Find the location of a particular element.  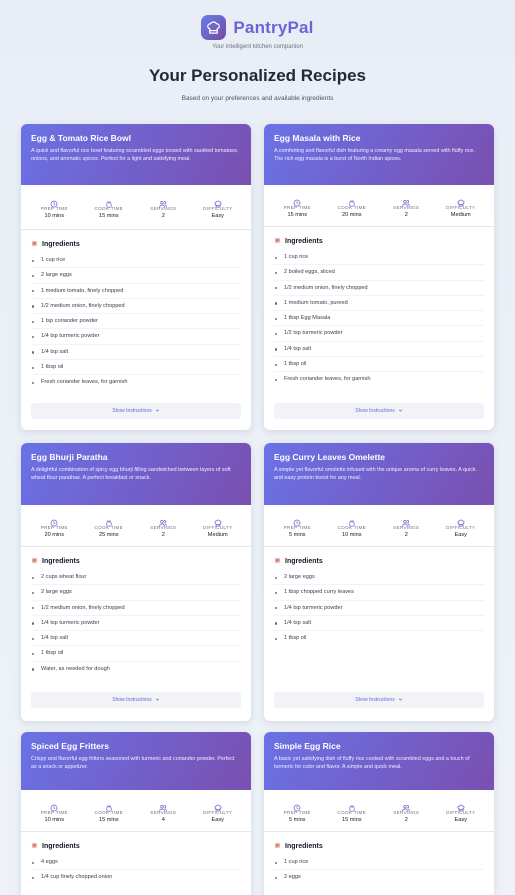

brand-name: PantryPal is located at coordinates (273, 27).